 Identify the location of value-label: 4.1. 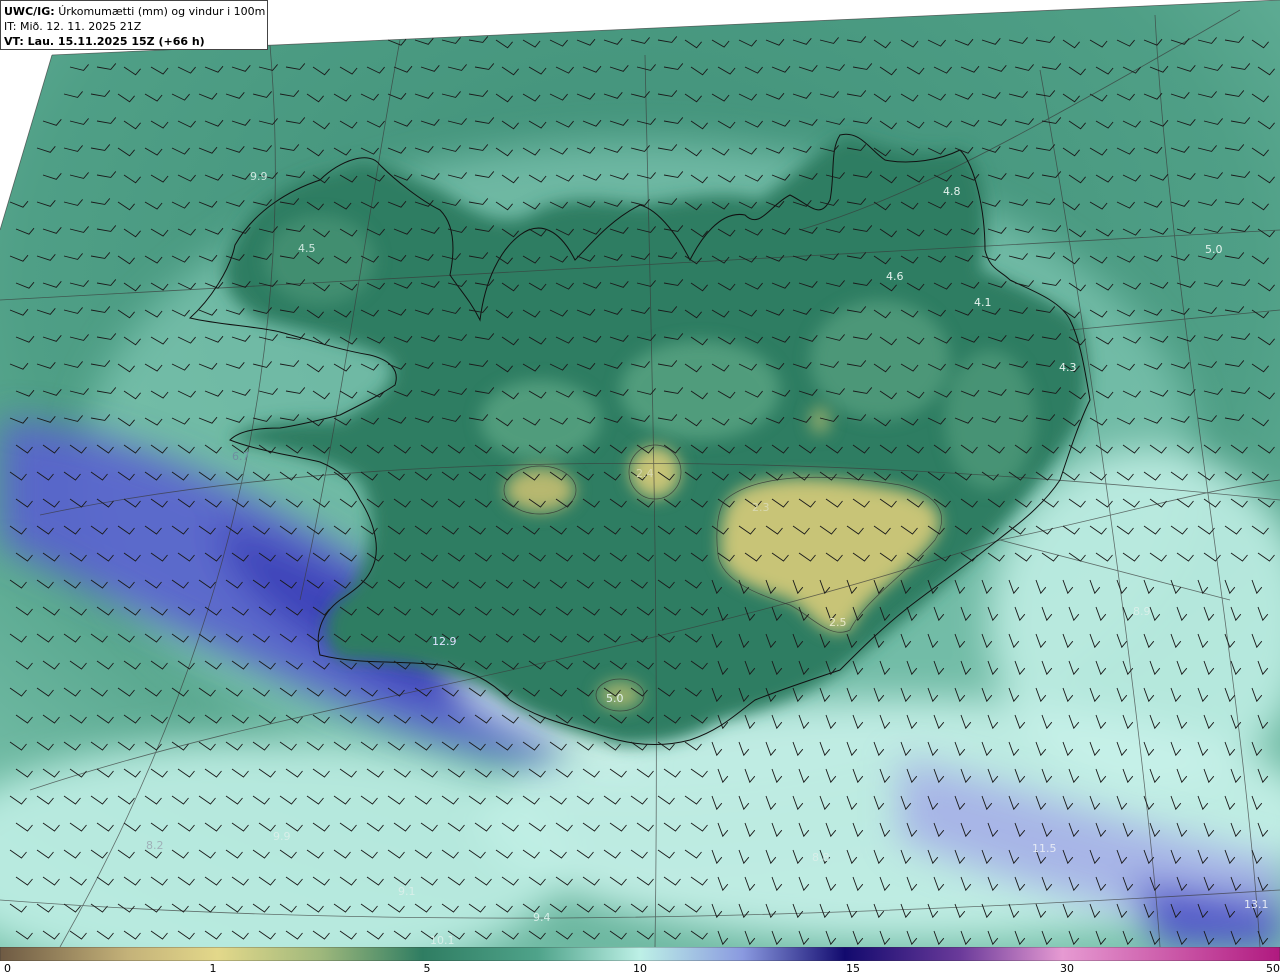
(983, 302).